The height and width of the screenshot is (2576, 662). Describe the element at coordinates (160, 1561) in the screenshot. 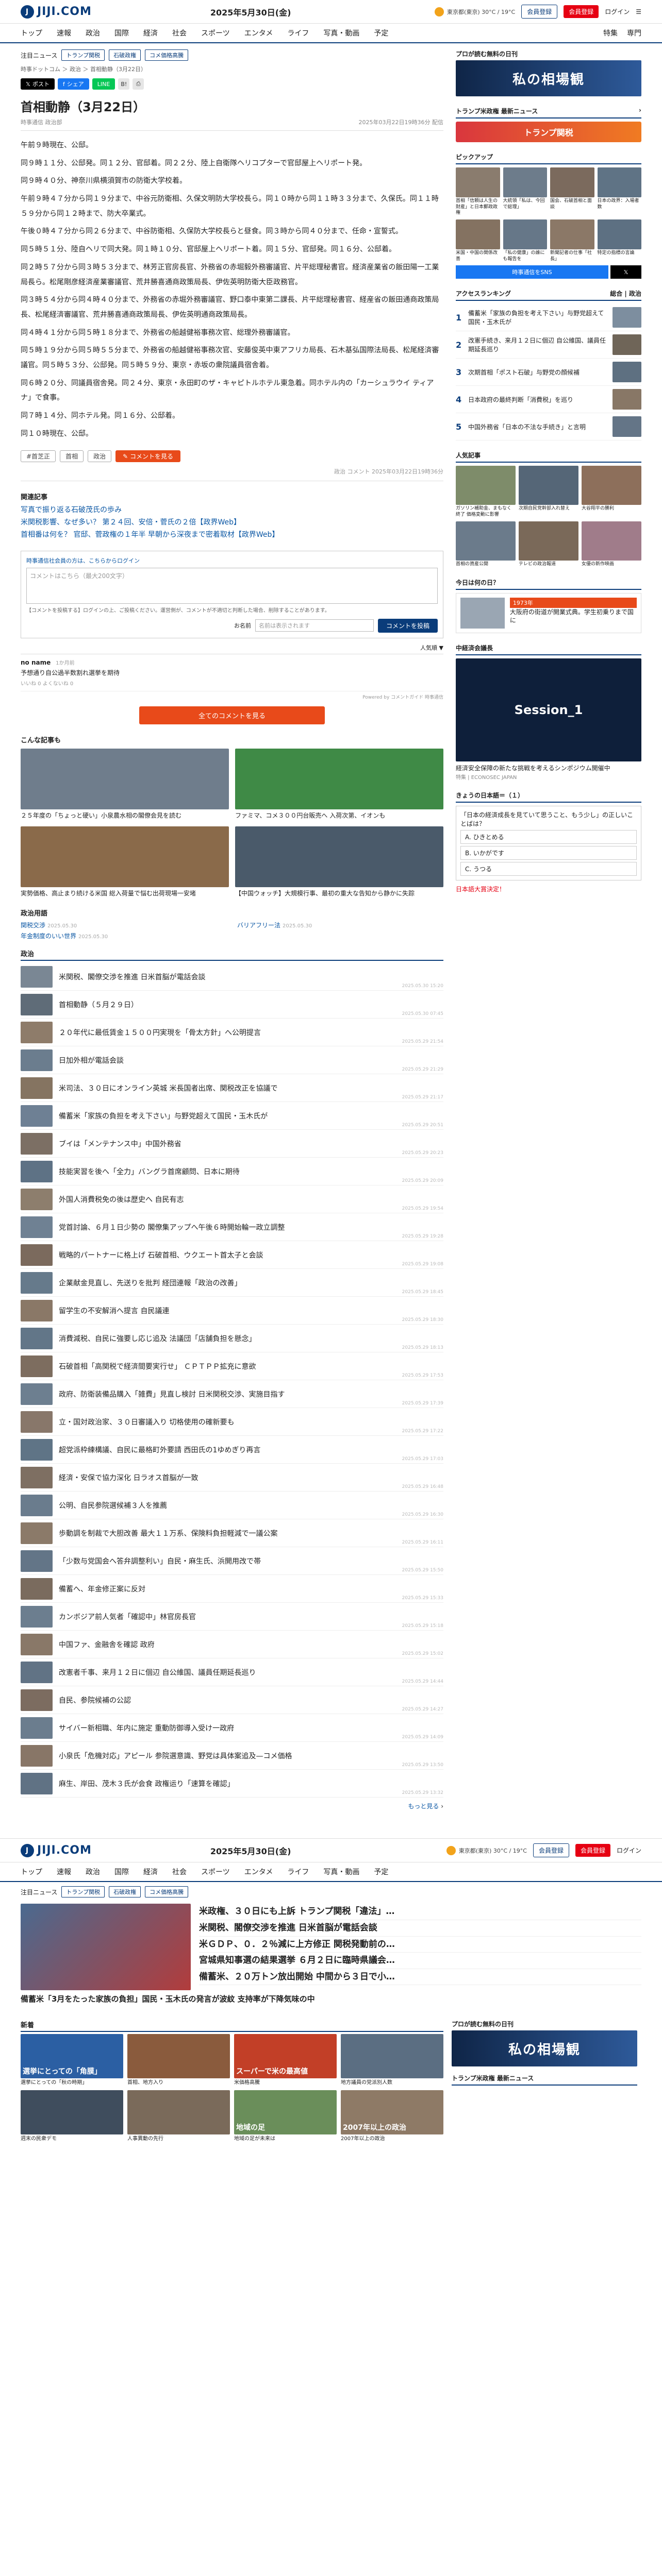

I see `list-title: 「少数与党国会へ答弁調整利い」自民・麻生氏、浜開用改で帯` at that location.